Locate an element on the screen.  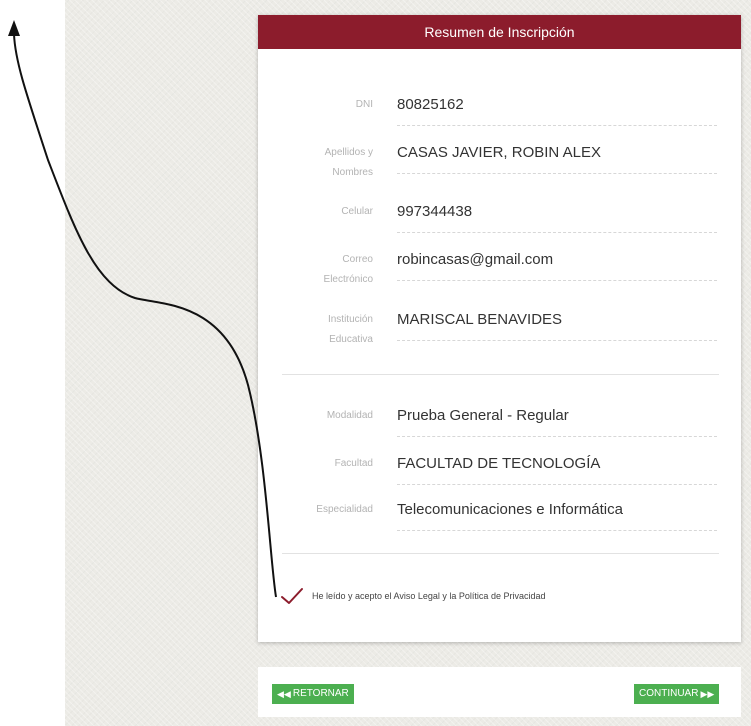
navigation-bar: ◀◀ RETORNAR CONTINUAR ▶▶ is located at coordinates (499, 692).